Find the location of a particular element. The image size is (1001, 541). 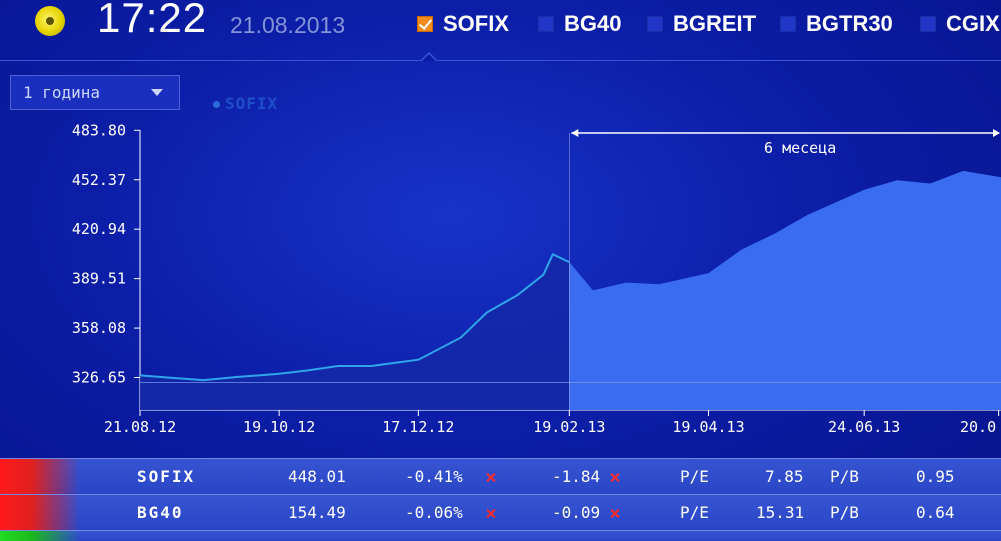

pe-value: 7.85 is located at coordinates (784, 476).